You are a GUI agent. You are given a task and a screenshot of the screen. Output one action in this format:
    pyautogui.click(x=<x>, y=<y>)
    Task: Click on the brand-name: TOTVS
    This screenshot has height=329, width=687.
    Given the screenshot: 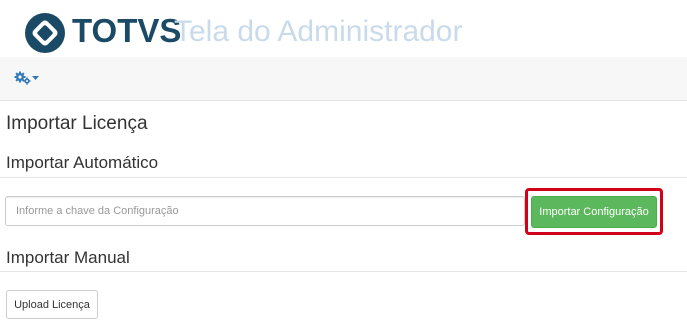 What is the action you would take?
    pyautogui.click(x=127, y=30)
    